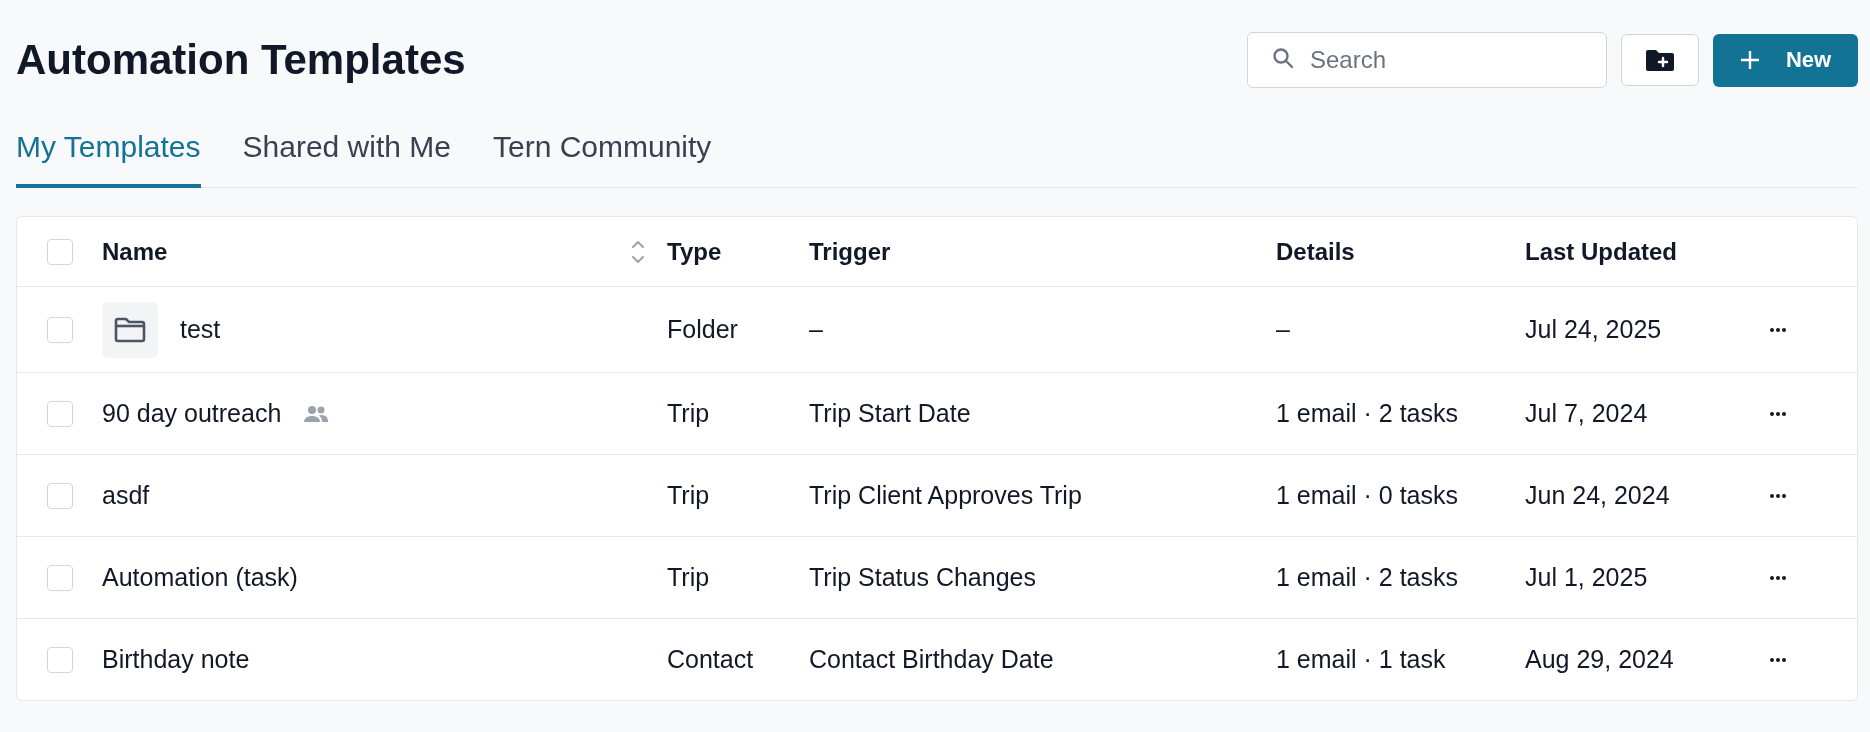 The height and width of the screenshot is (732, 1870). Describe the element at coordinates (890, 413) in the screenshot. I see `trigger-cell: Trip Start Date` at that location.